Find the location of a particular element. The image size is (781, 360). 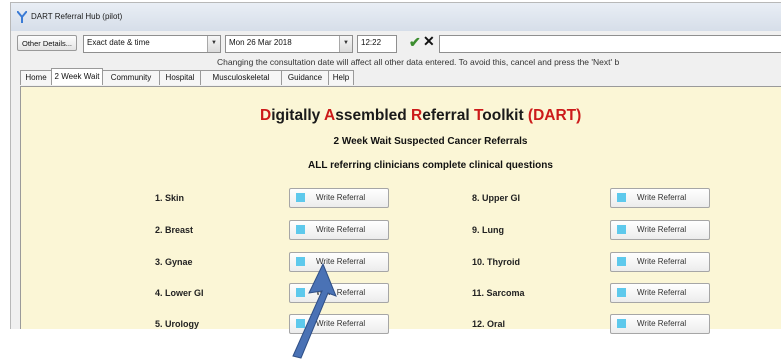

date-value: Mon 26 Mar 2018 is located at coordinates (260, 42).